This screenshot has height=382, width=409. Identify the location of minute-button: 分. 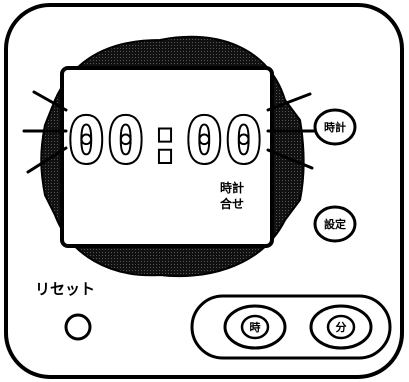
(341, 327).